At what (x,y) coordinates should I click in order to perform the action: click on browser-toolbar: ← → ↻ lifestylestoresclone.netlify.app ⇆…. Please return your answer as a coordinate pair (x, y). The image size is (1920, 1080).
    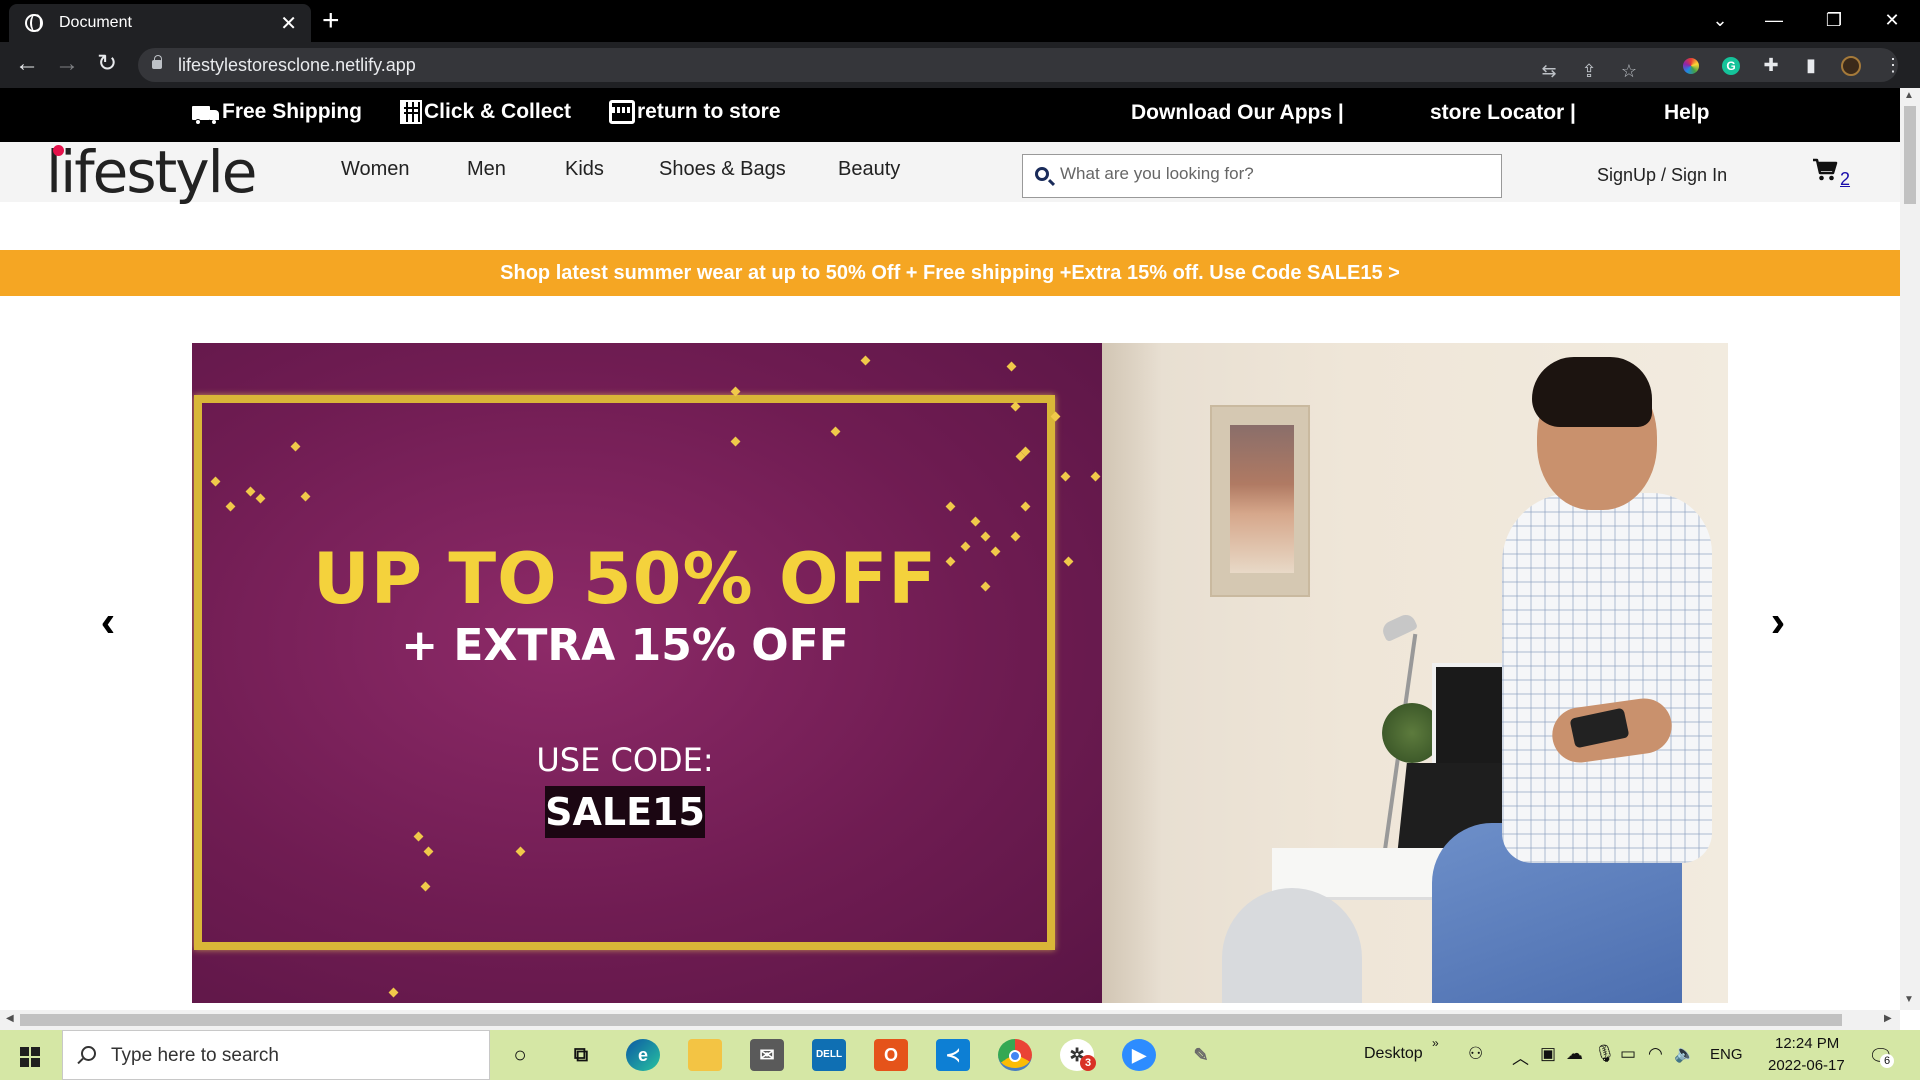
    Looking at the image, I should click on (960, 65).